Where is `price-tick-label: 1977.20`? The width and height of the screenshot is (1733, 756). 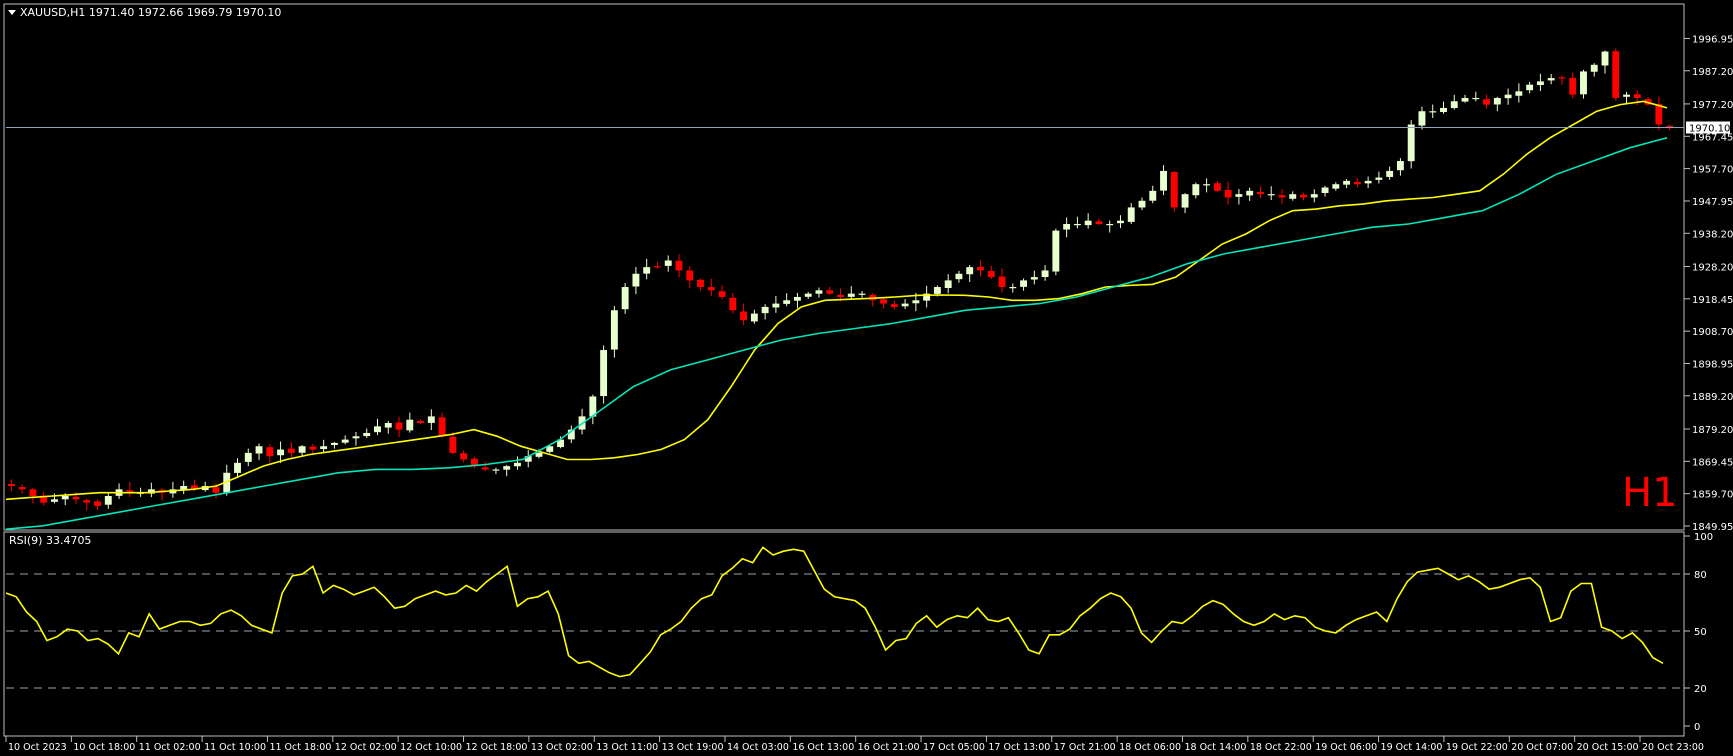 price-tick-label: 1977.20 is located at coordinates (1712, 105).